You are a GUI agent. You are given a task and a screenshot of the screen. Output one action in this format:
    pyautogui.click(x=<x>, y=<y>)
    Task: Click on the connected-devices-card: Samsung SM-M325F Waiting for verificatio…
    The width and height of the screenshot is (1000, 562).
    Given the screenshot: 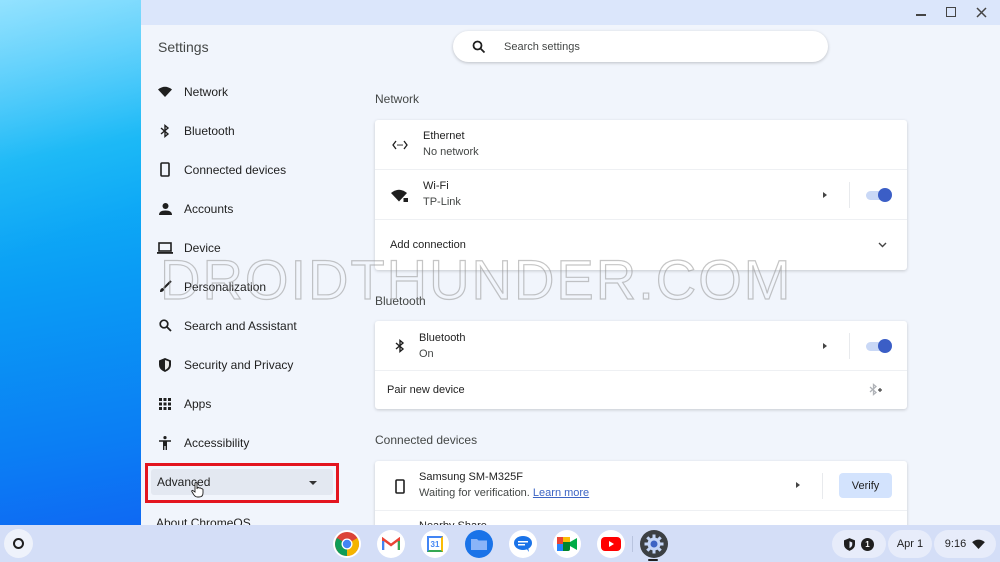 What is the action you would take?
    pyautogui.click(x=641, y=493)
    